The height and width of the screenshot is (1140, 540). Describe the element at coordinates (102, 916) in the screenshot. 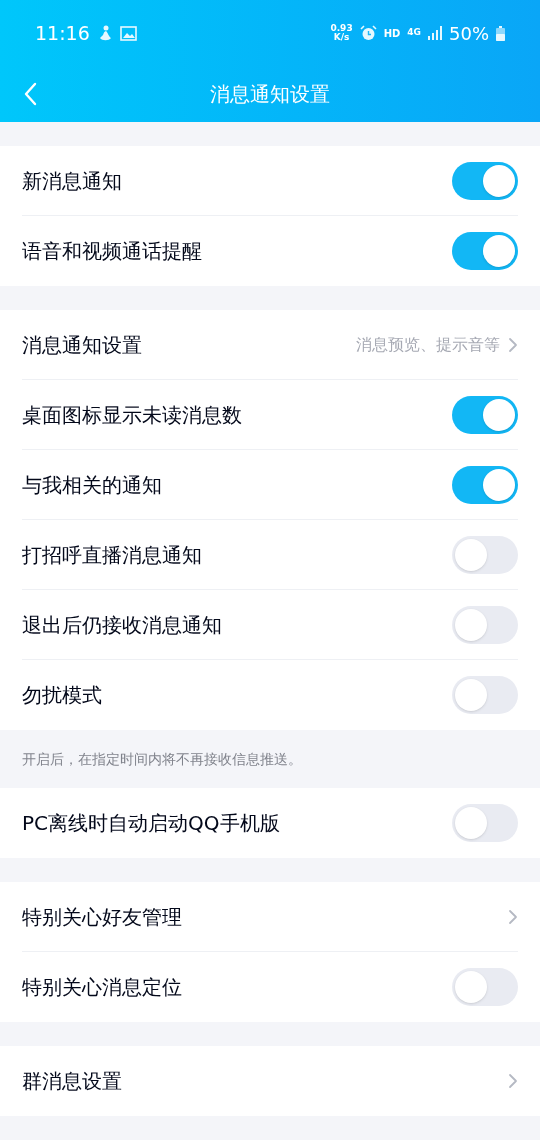

I see `row-label: 特别关心好友管理` at that location.